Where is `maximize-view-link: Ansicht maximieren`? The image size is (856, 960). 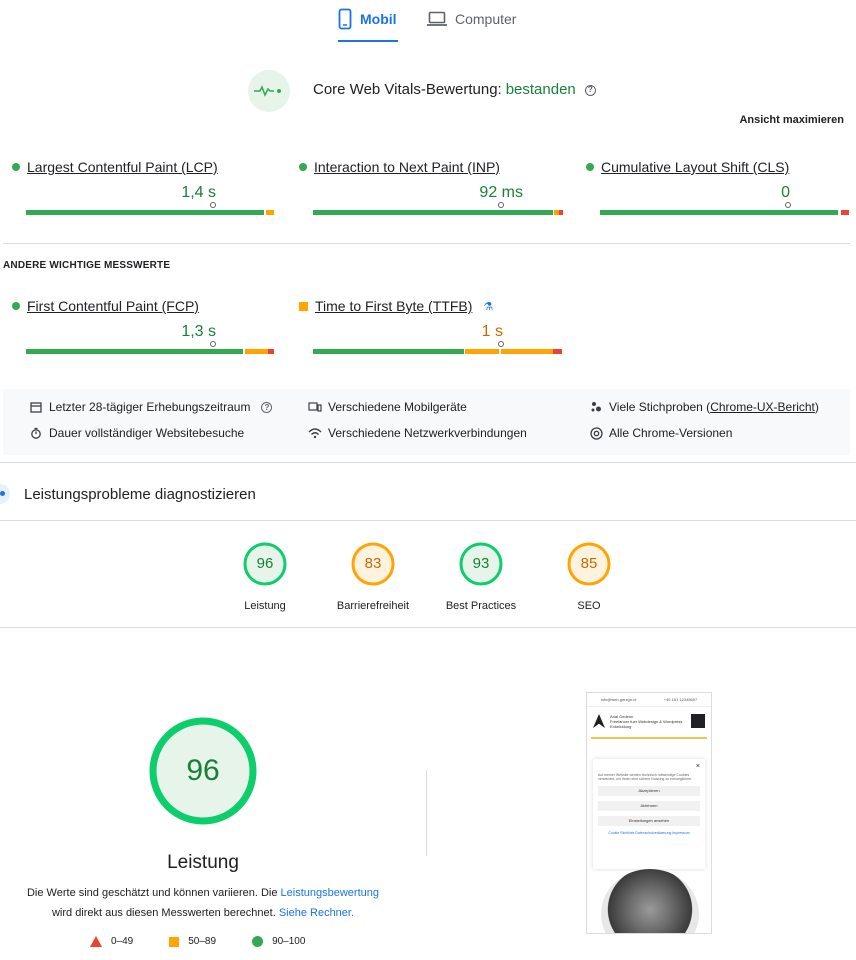
maximize-view-link: Ansicht maximieren is located at coordinates (791, 120).